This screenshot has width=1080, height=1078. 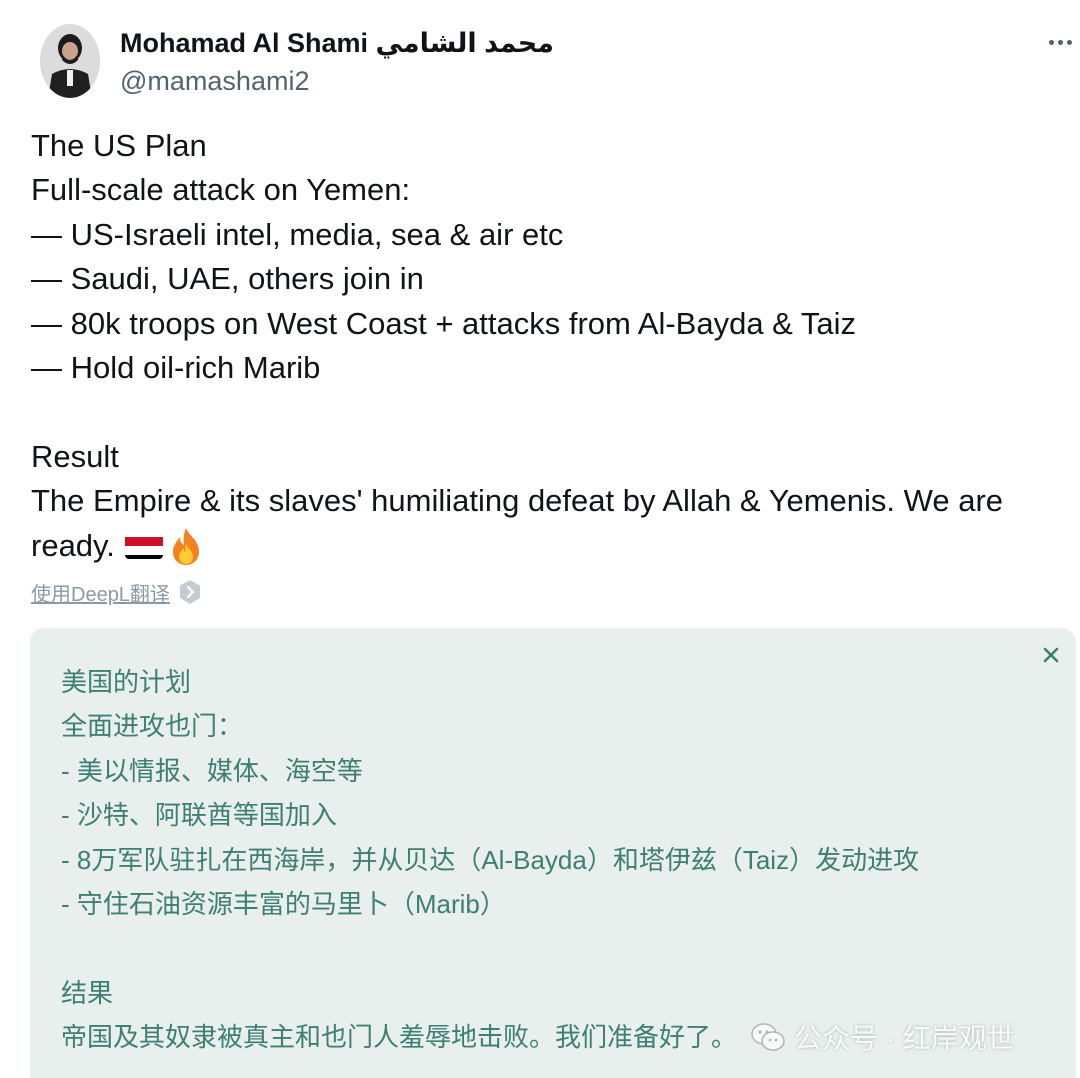 What do you see at coordinates (214, 81) in the screenshot?
I see `author-handle: @mamashami2` at bounding box center [214, 81].